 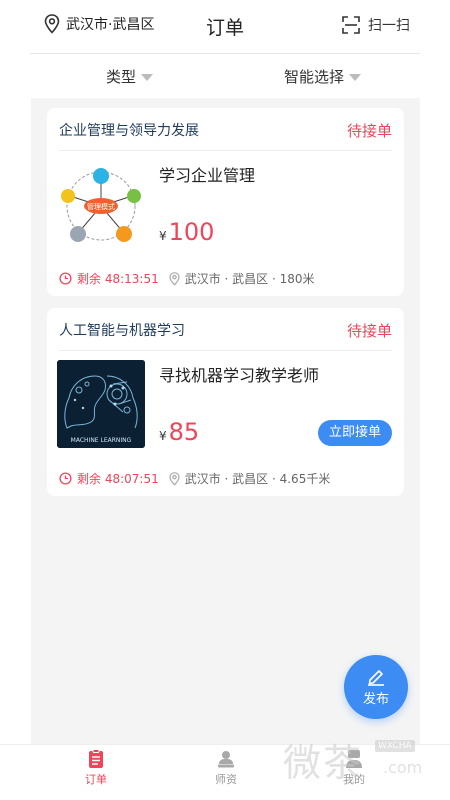 I want to click on place-label: 武汉市 · 武昌区 · 180米, so click(x=249, y=279).